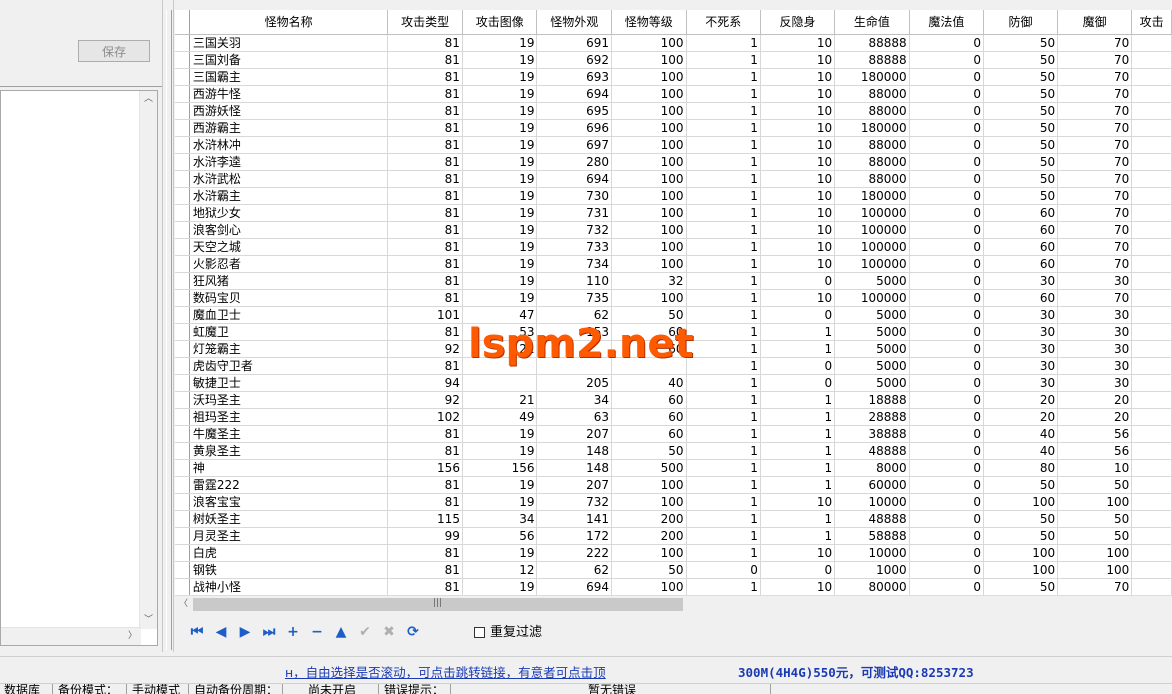  I want to click on last-record-button: ⏭, so click(269, 632).